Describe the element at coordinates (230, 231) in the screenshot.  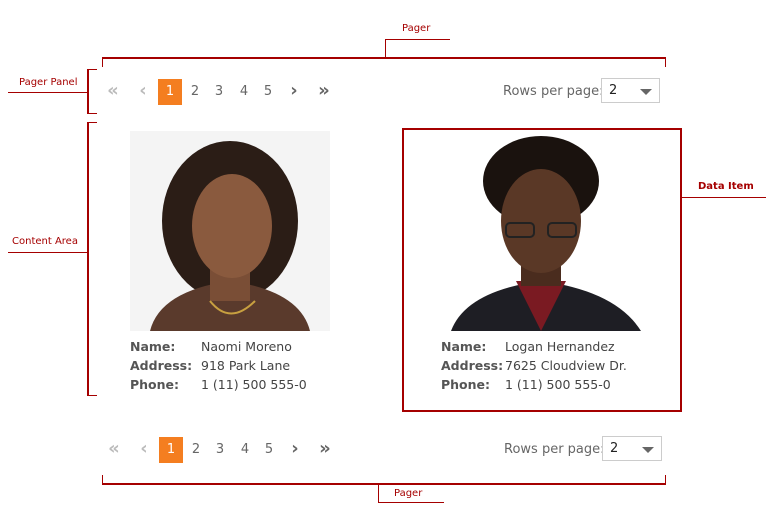
I see `photo-naomi-moreno` at that location.